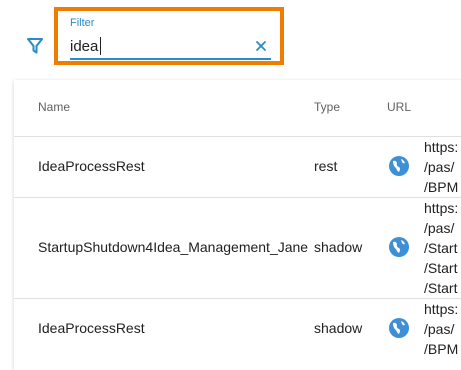 This screenshot has width=461, height=370. What do you see at coordinates (326, 166) in the screenshot?
I see `row-type: rest` at bounding box center [326, 166].